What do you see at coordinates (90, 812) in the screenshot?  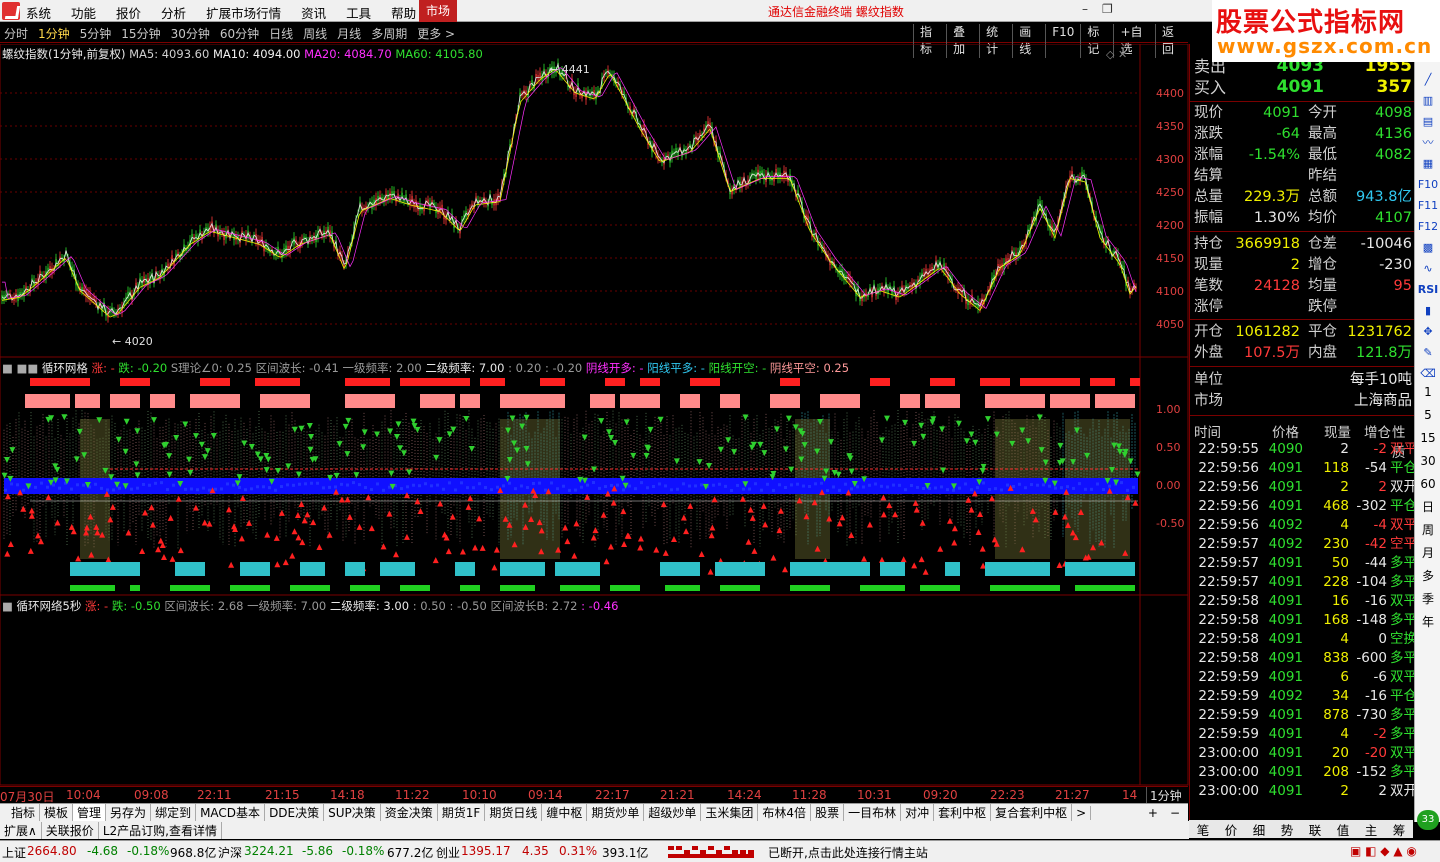 I see `indicator-tab: 管理` at bounding box center [90, 812].